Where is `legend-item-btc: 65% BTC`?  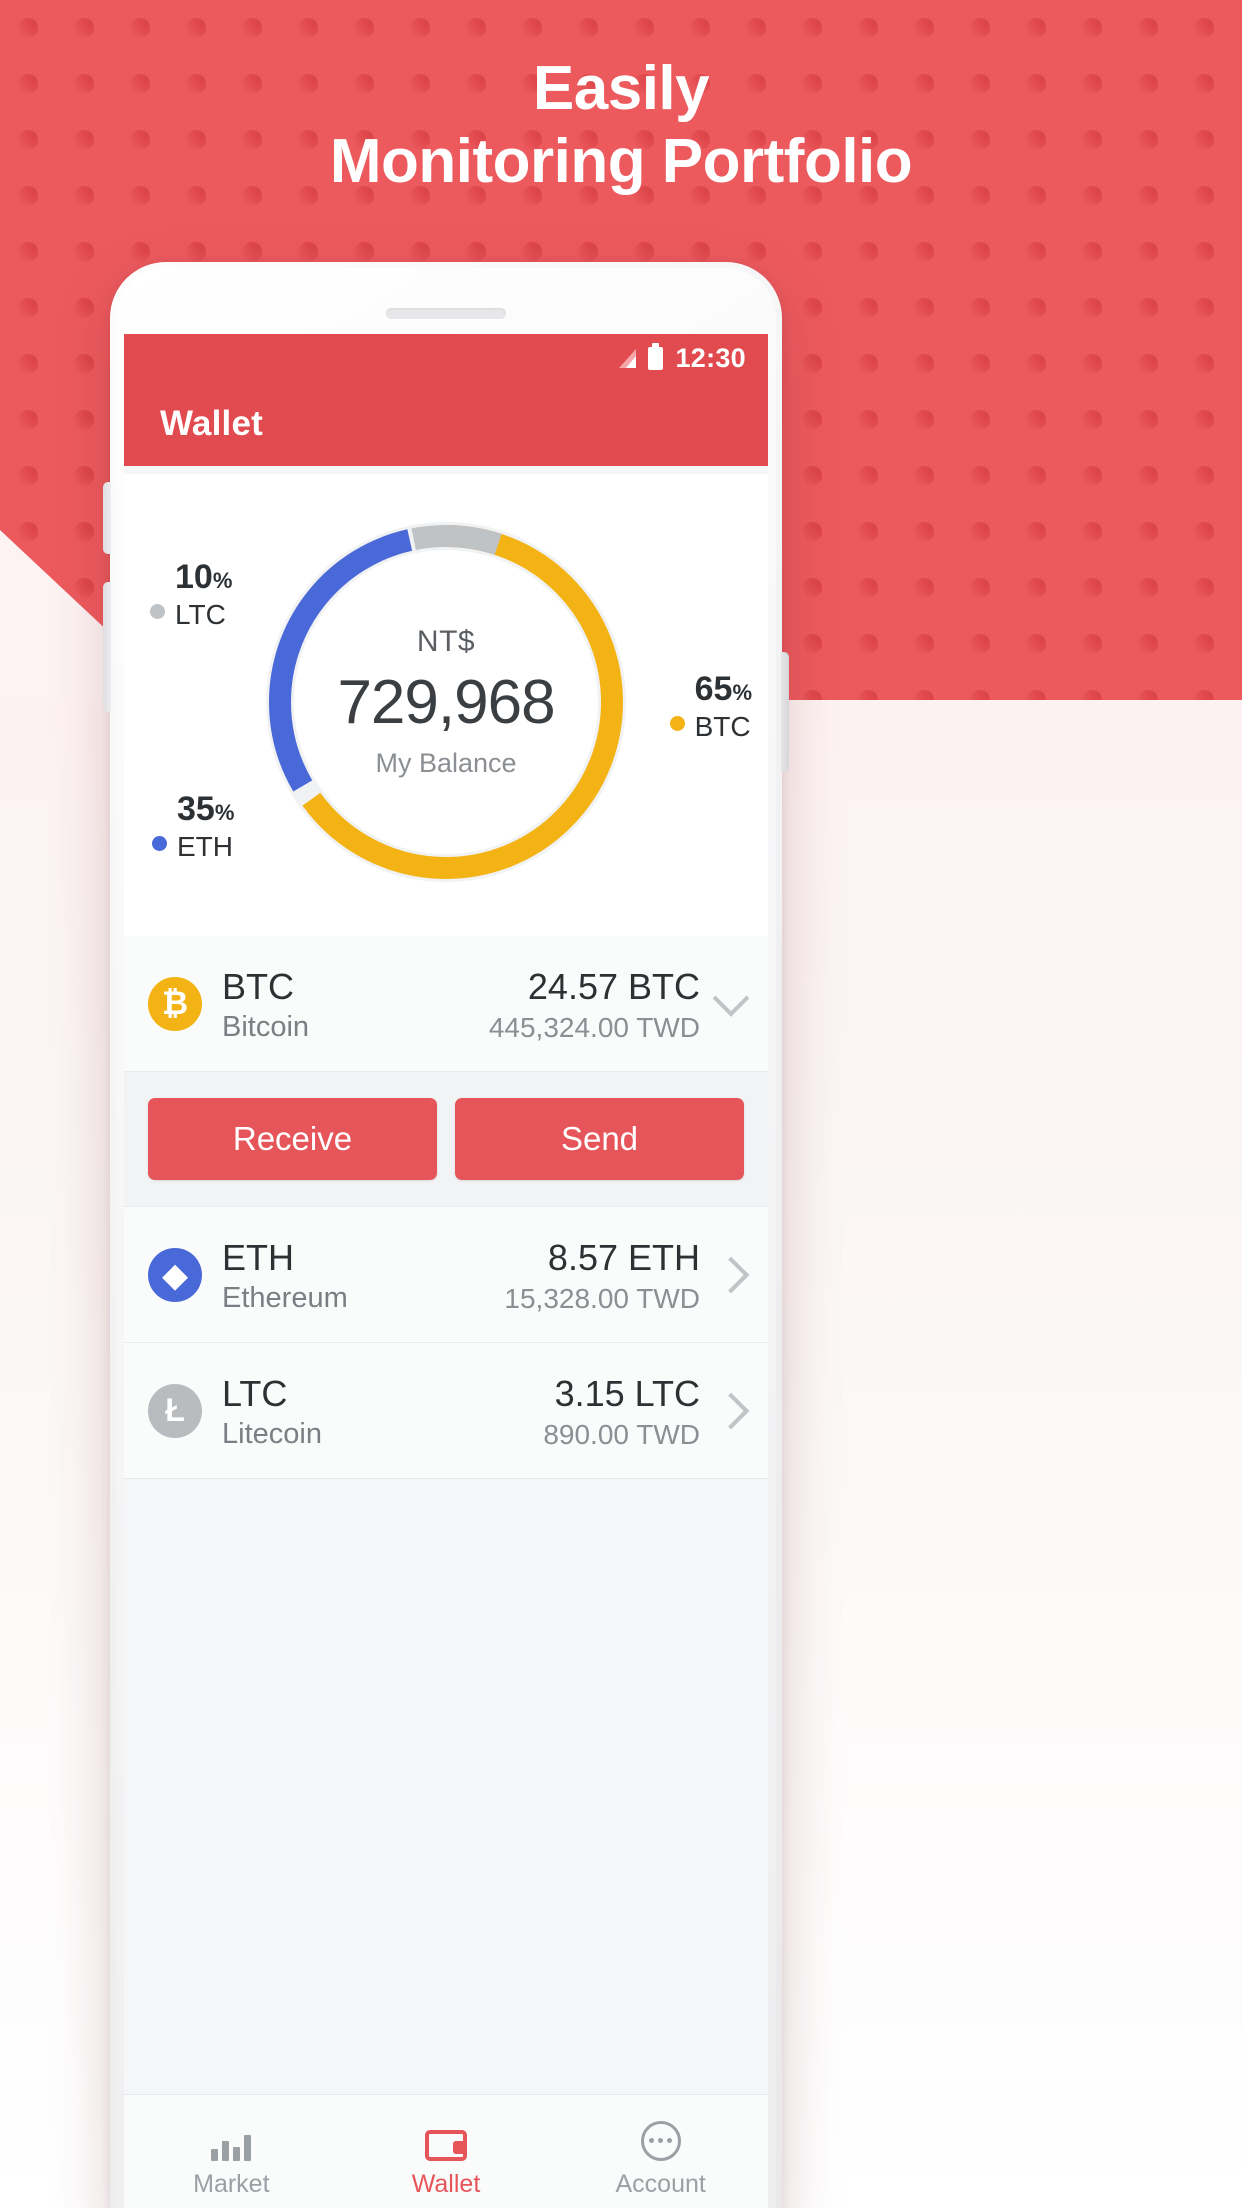
legend-item-btc: 65% BTC is located at coordinates (710, 706).